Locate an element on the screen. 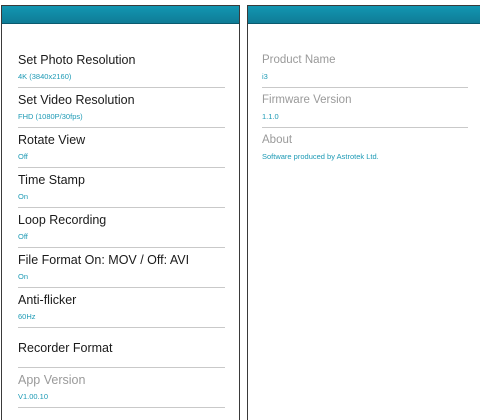 The image size is (480, 420). setting-value: FHD (1080P/30fps) is located at coordinates (50, 116).